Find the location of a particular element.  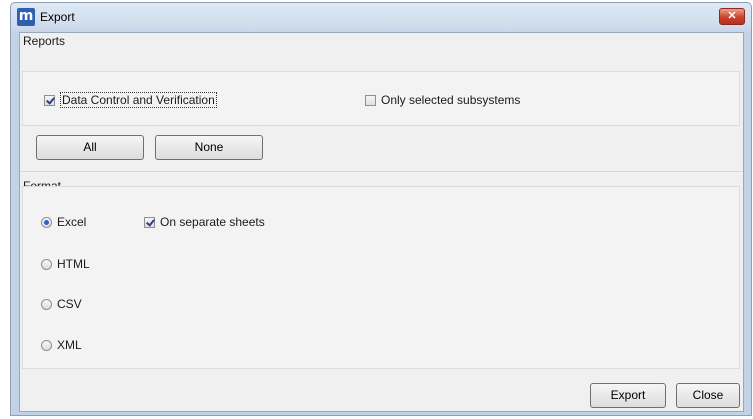

app-logo-icon: m is located at coordinates (26, 17).